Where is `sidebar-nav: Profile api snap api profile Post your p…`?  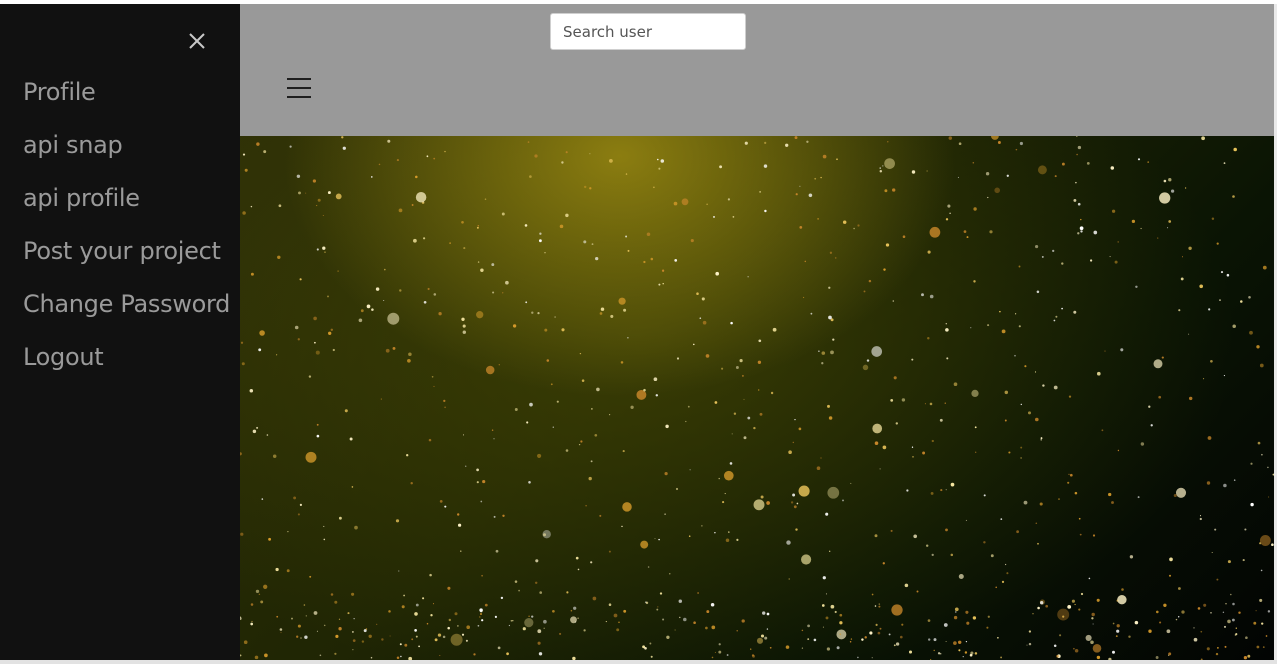 sidebar-nav: Profile api snap api profile Post your p… is located at coordinates (120, 233).